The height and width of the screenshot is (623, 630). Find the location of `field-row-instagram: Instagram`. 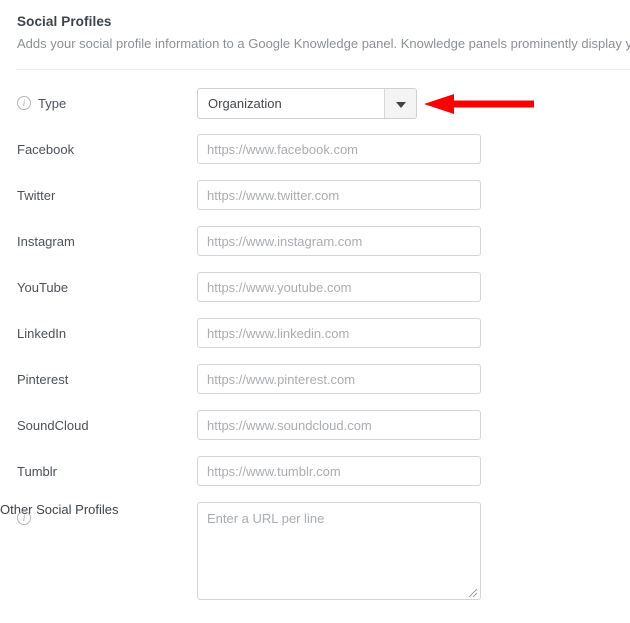

field-row-instagram: Instagram is located at coordinates (315, 249).